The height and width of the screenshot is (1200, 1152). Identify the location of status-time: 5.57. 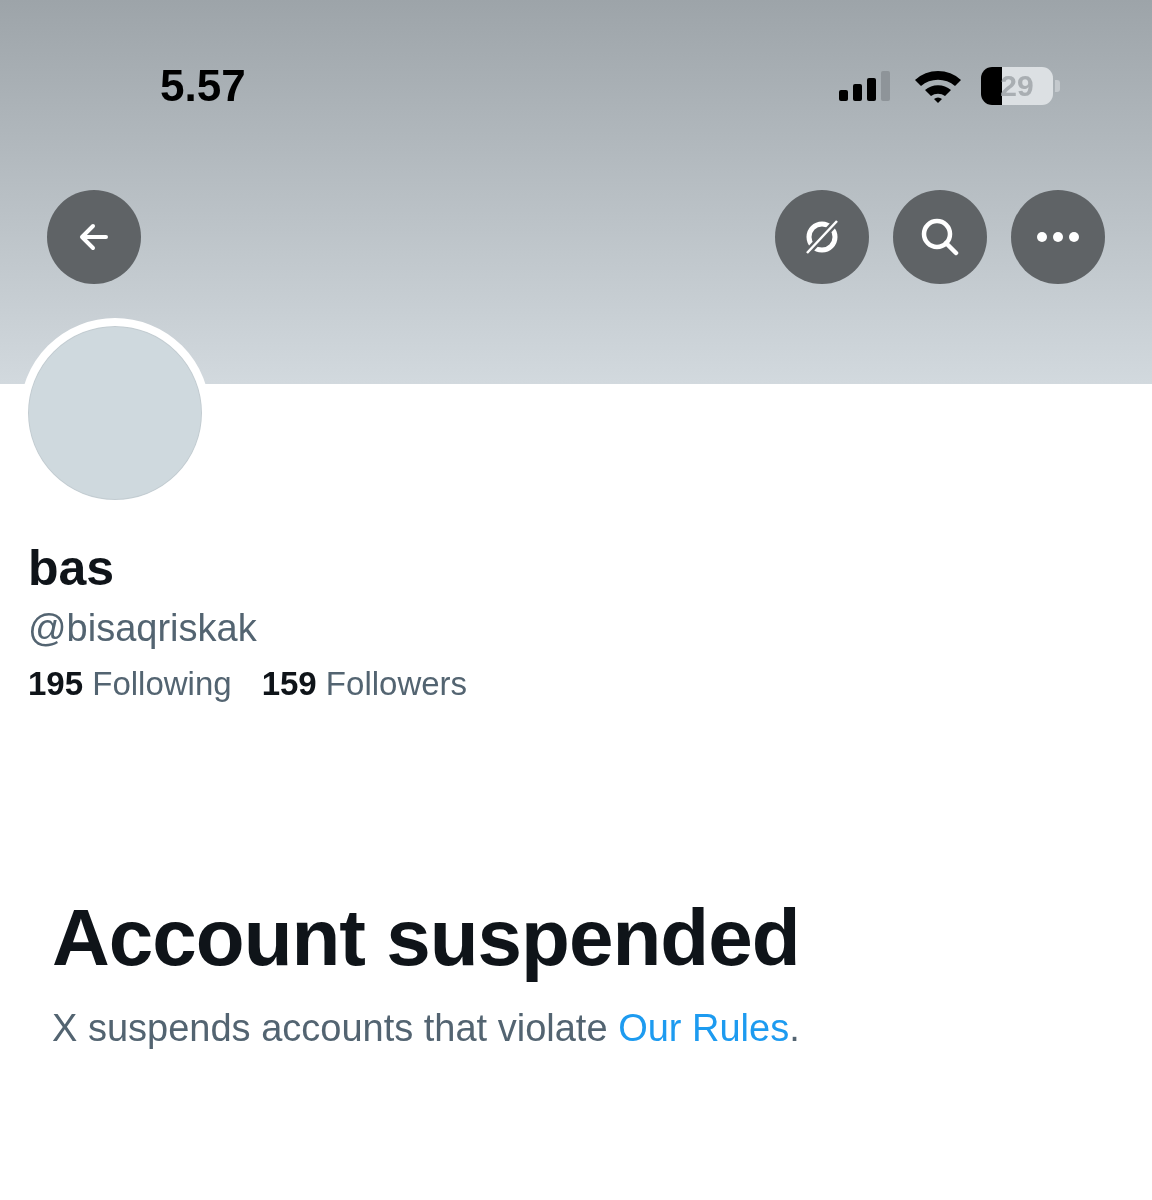
(203, 86).